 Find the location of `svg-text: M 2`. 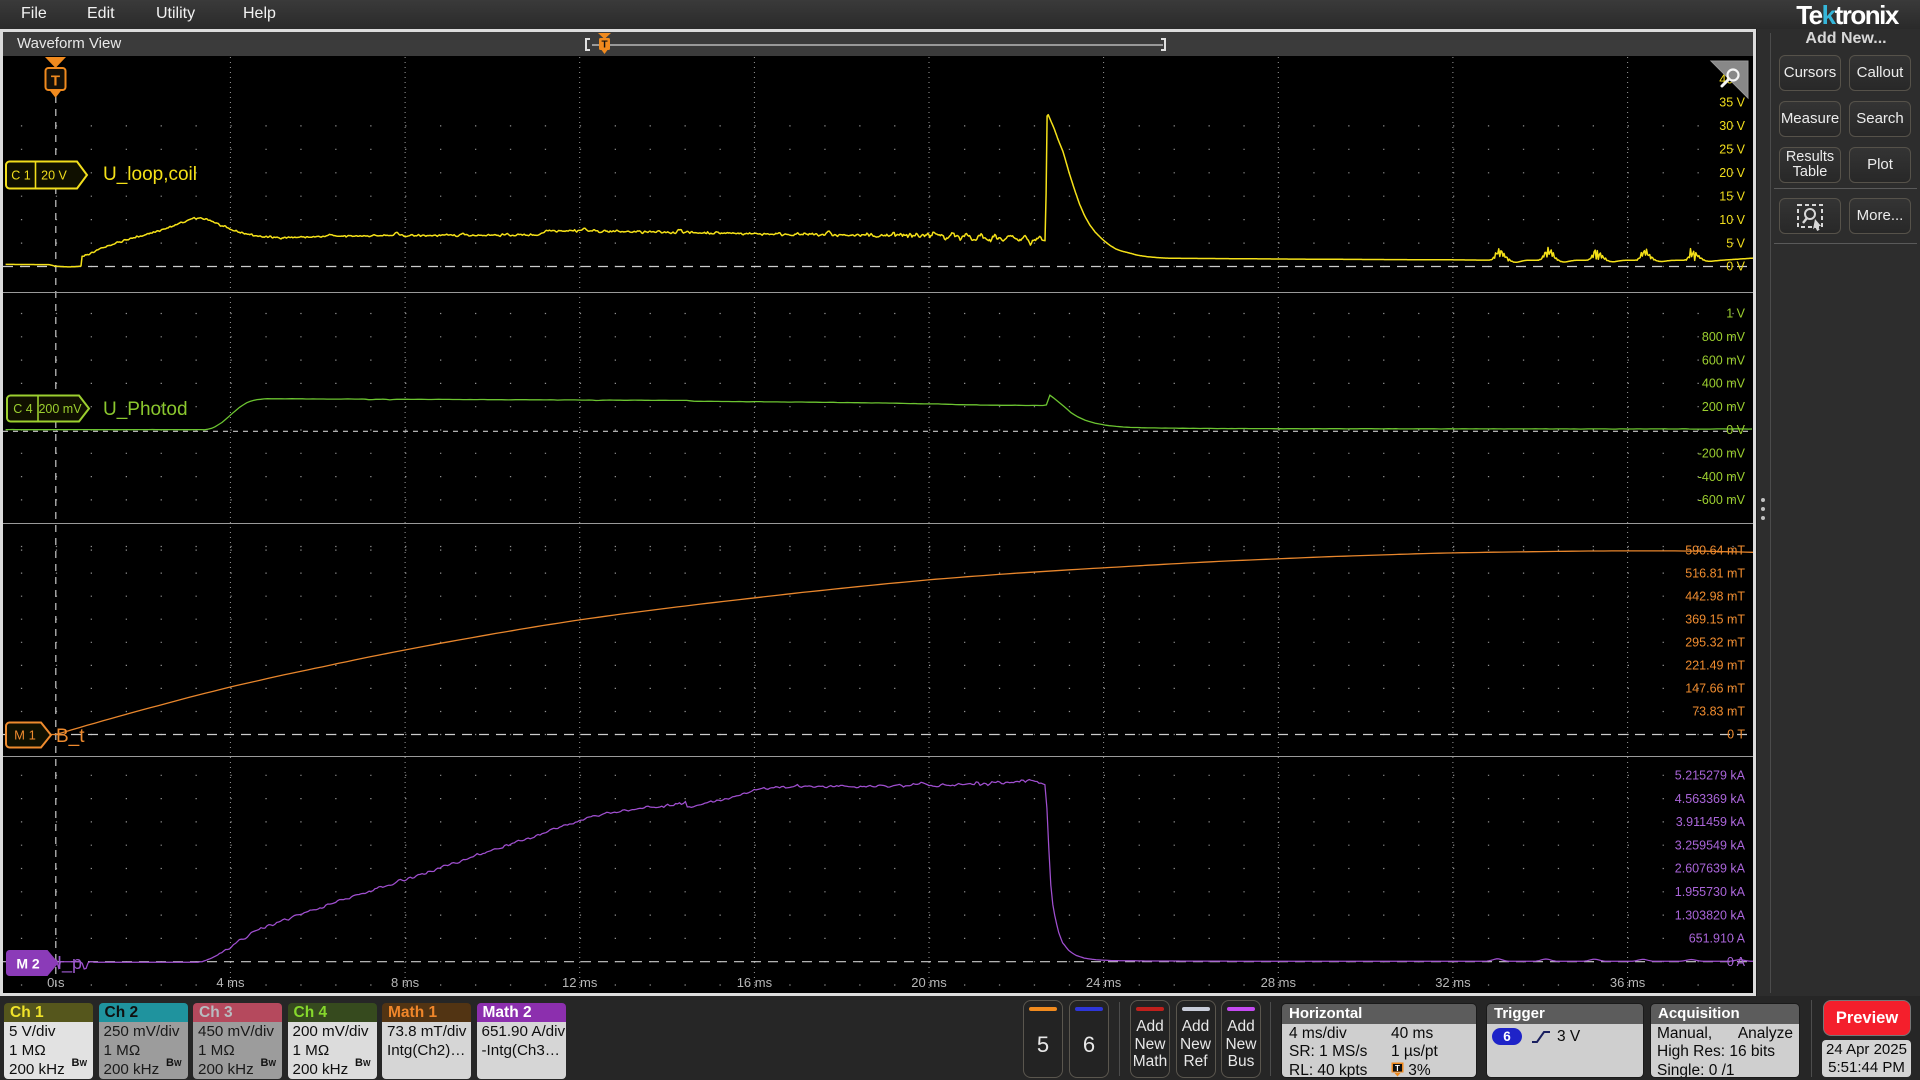

svg-text: M 2 is located at coordinates (28, 964).